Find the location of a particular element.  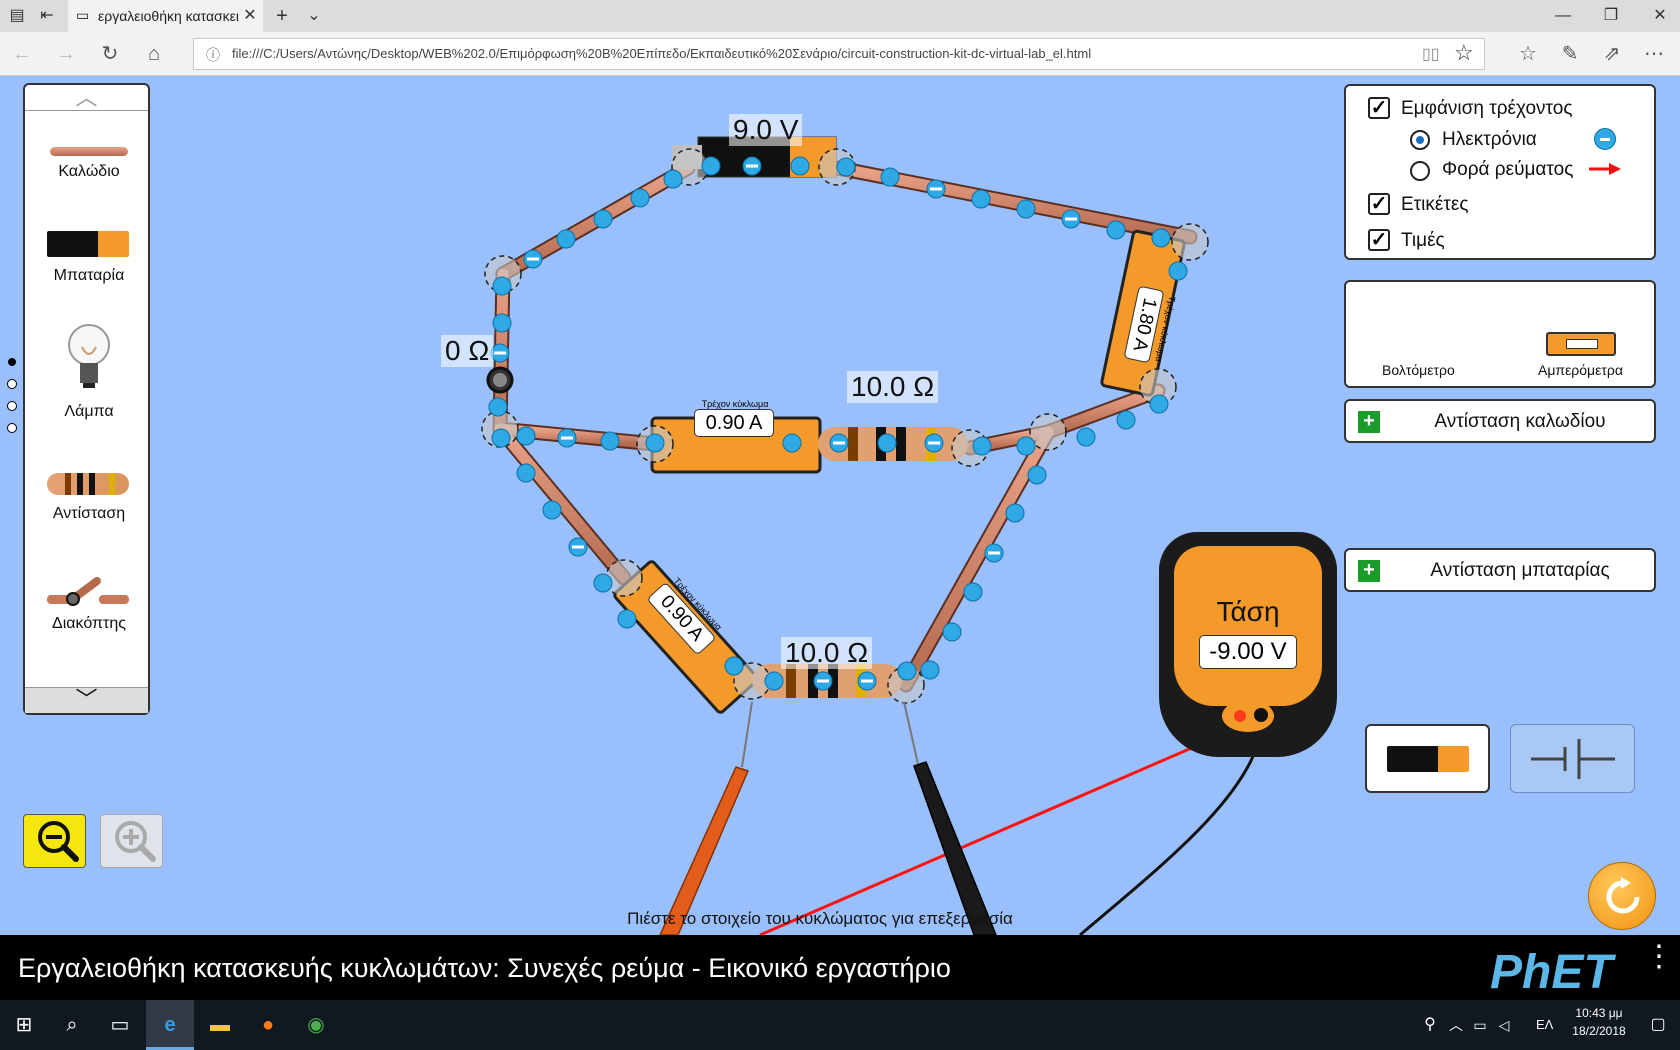

phet-logo: PhET is located at coordinates (1551, 972).